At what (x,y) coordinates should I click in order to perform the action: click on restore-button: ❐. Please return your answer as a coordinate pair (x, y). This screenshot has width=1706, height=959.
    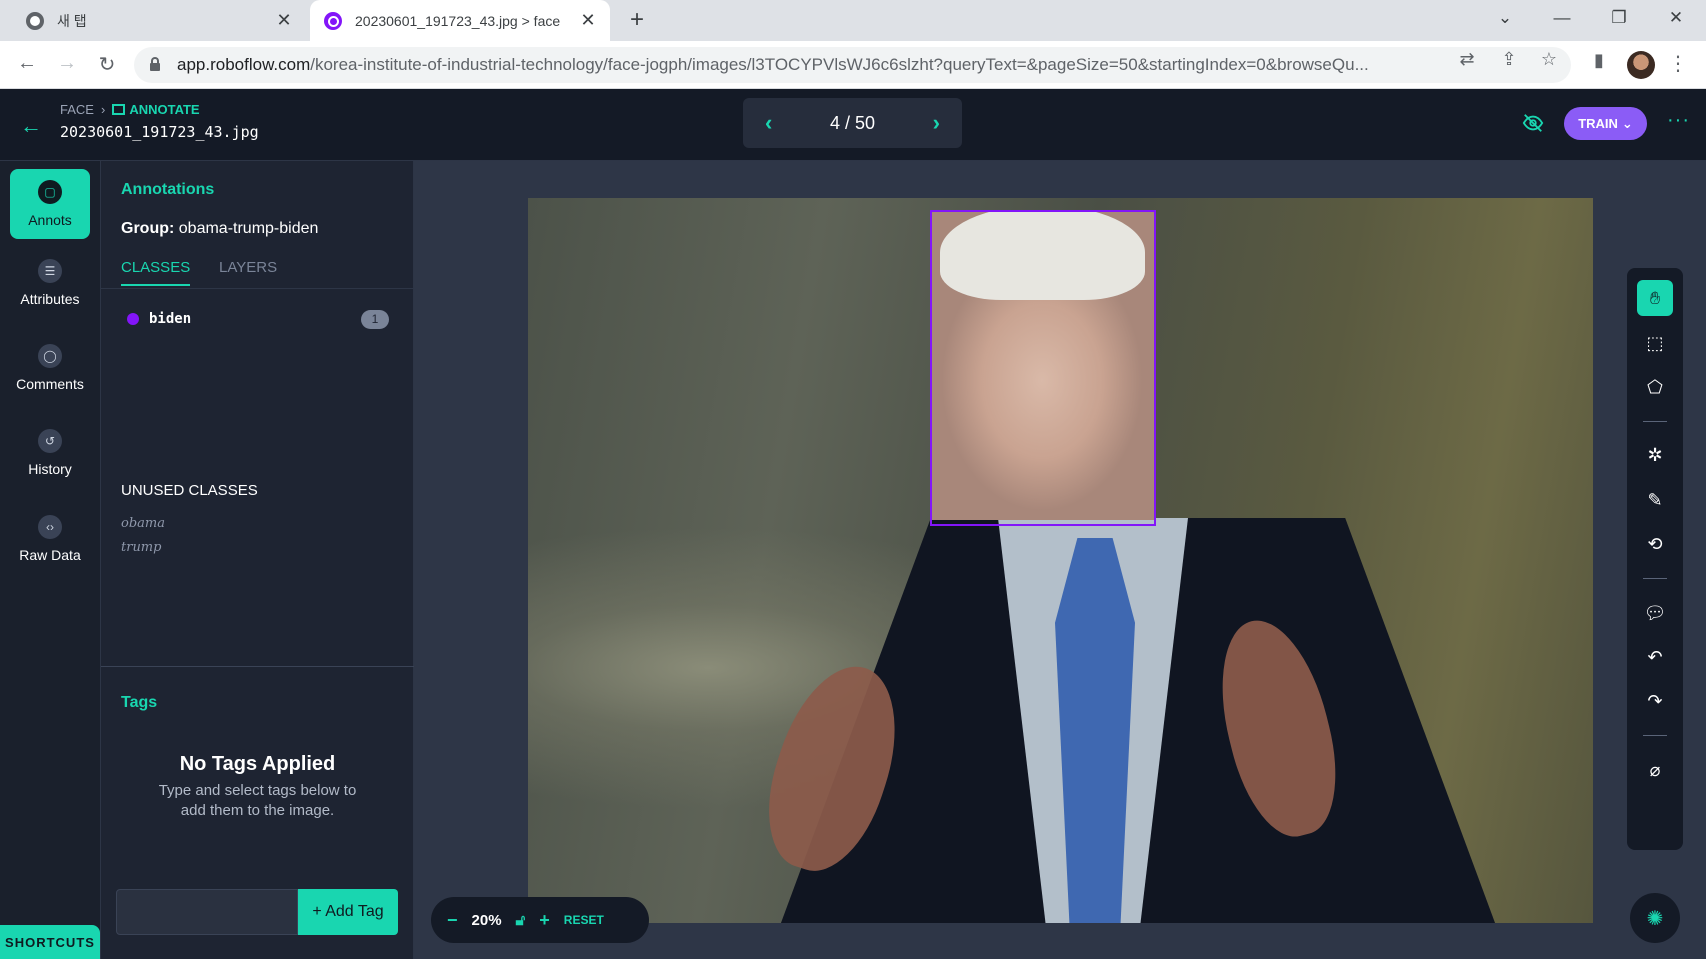
    Looking at the image, I should click on (1619, 18).